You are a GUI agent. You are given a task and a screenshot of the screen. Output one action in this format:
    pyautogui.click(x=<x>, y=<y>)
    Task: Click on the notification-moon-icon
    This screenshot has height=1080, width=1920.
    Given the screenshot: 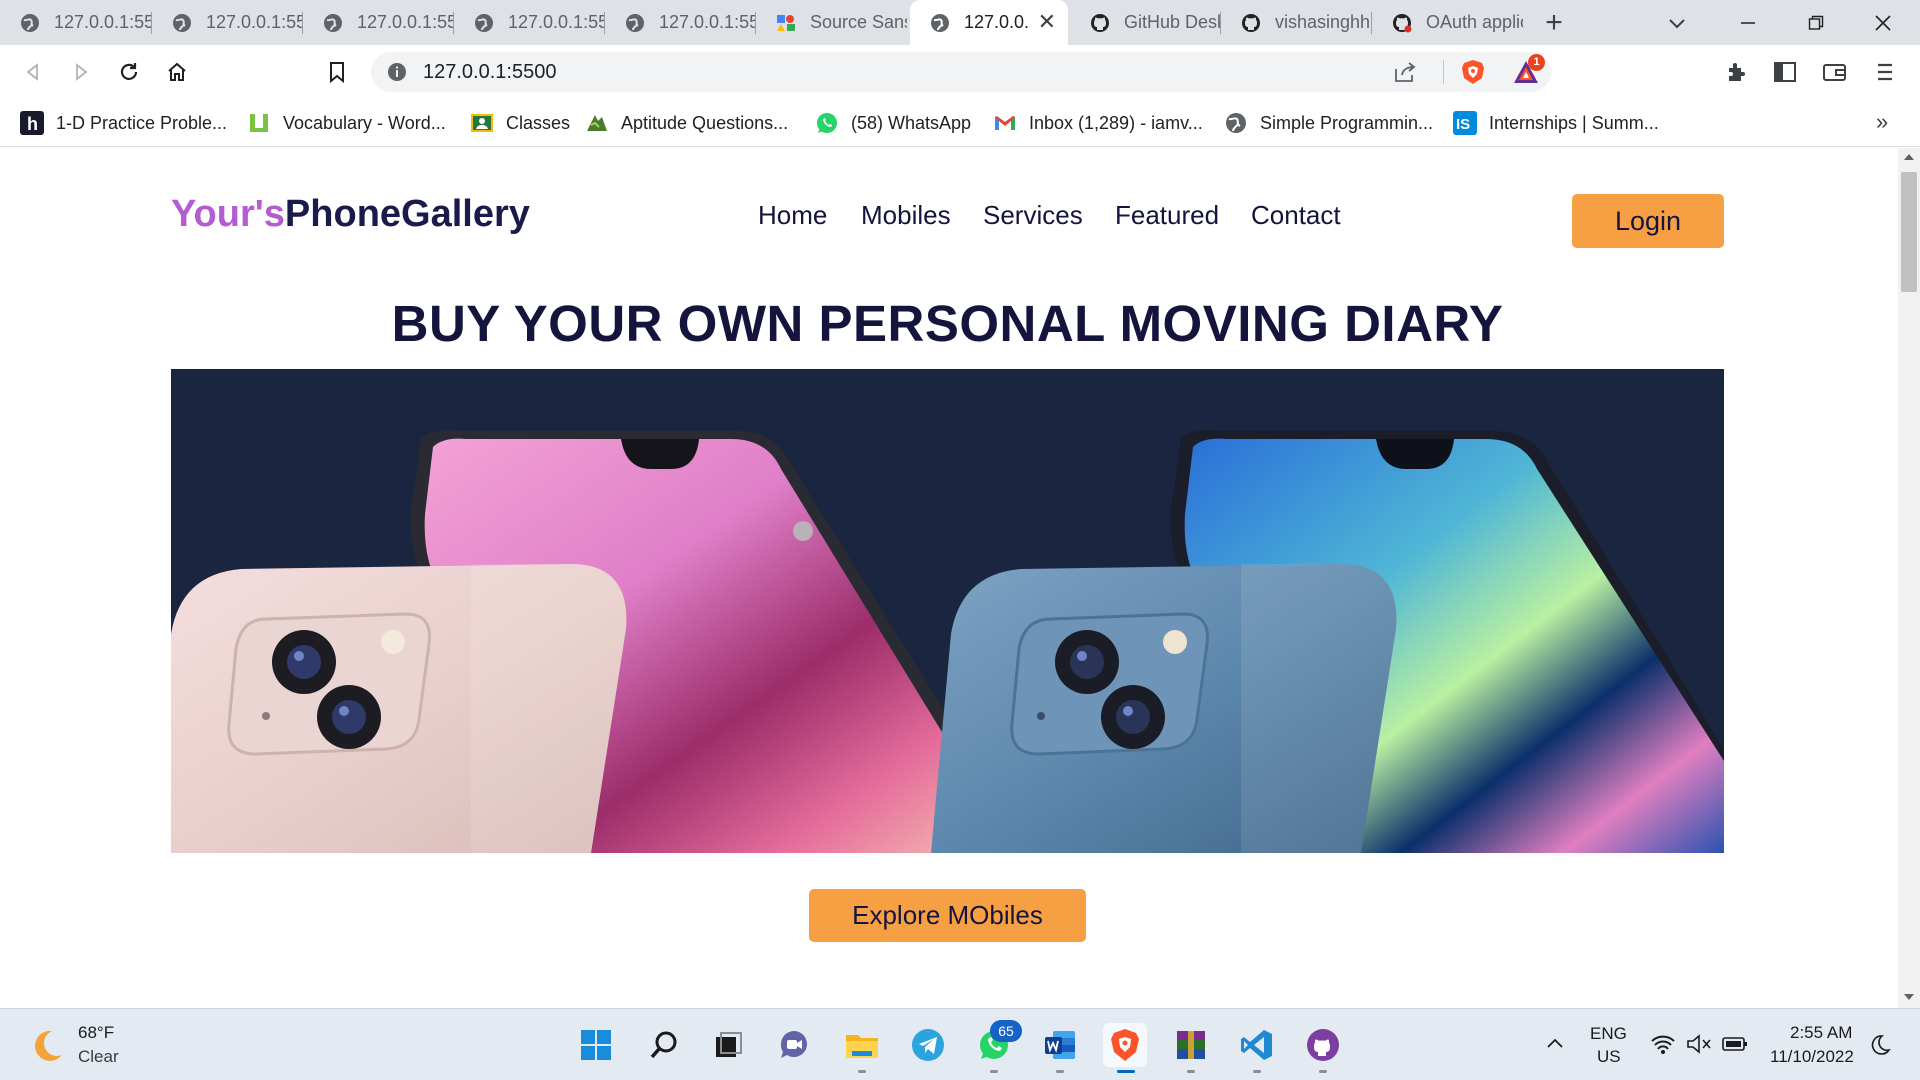 What is the action you would take?
    pyautogui.click(x=1880, y=1045)
    